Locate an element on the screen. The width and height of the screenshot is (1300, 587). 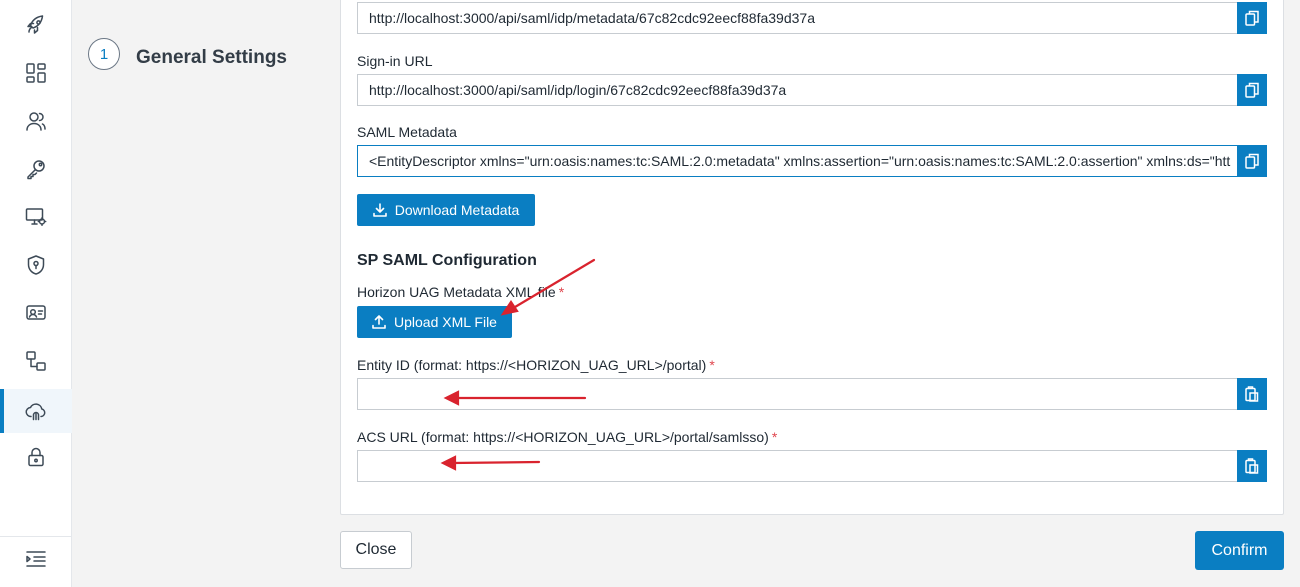
upload-xml-file-button: Upload XML File is located at coordinates (434, 322).